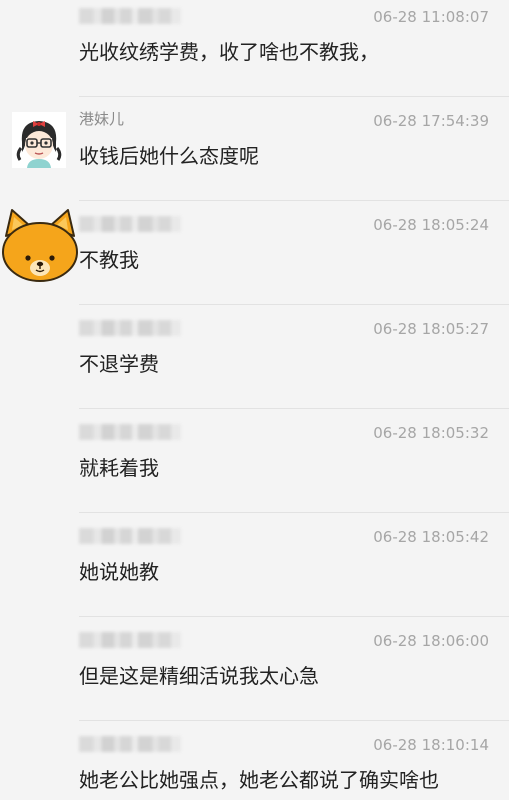 Image resolution: width=509 pixels, height=800 pixels. I want to click on message-item: 06-28 18:05:24 不教我, so click(254, 253).